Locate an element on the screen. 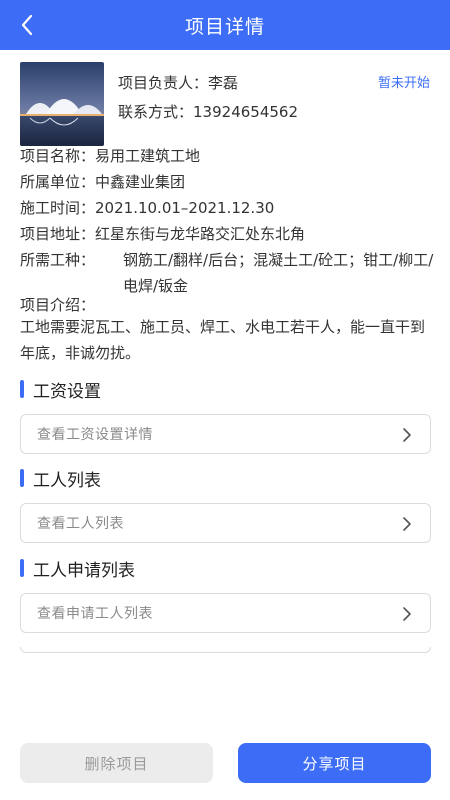 The image size is (450, 800). wage-section-title: 工资设置 is located at coordinates (67, 391).